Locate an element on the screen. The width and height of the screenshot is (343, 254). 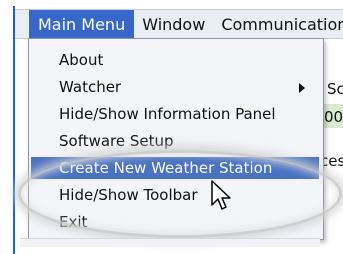
menu-item-label: About is located at coordinates (81, 60).